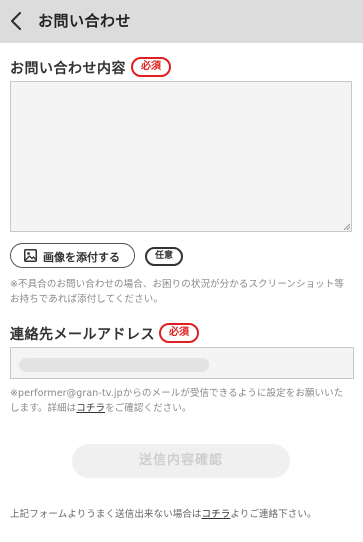 Image resolution: width=363 pixels, height=542 pixels. What do you see at coordinates (82, 335) in the screenshot?
I see `email-label: 連絡先メールアドレス` at bounding box center [82, 335].